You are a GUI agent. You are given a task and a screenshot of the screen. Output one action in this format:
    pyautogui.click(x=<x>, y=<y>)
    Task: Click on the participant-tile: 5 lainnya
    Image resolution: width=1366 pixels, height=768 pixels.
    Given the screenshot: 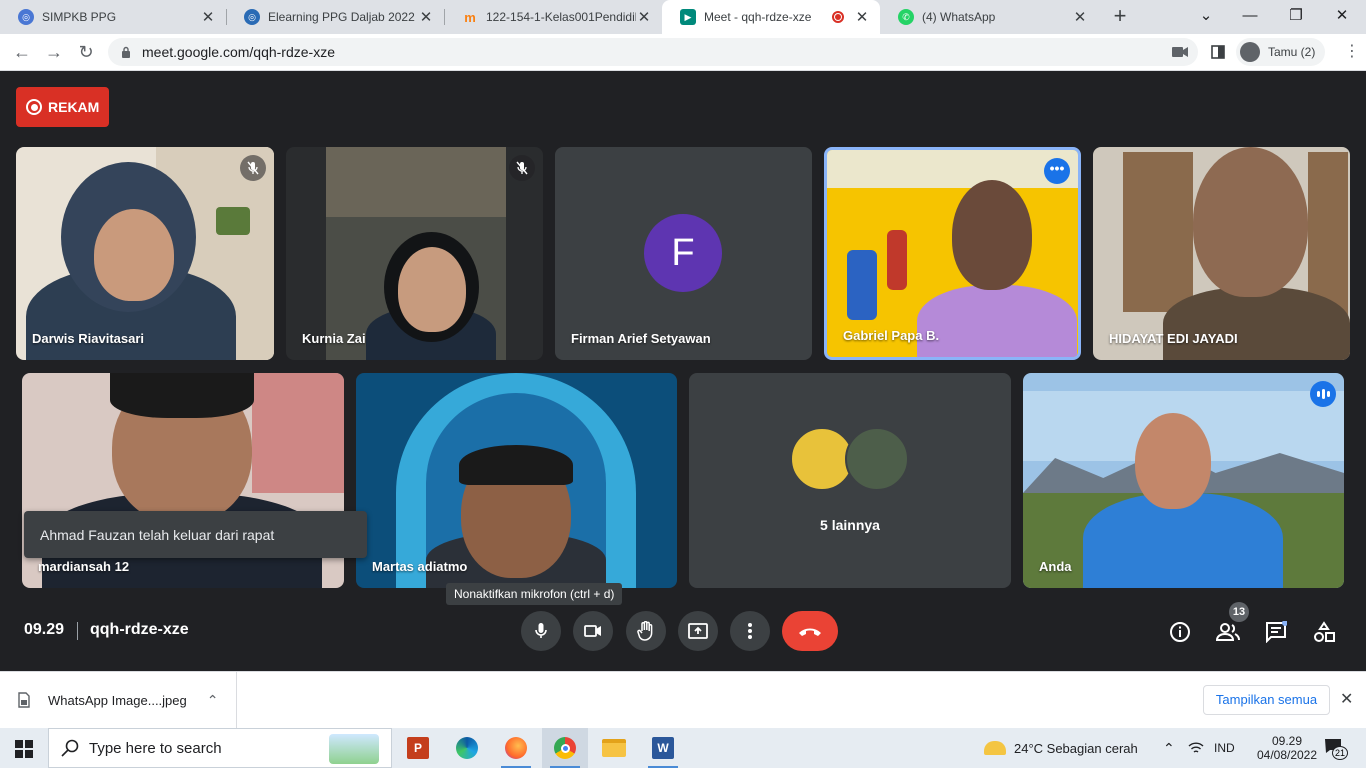 What is the action you would take?
    pyautogui.click(x=850, y=480)
    